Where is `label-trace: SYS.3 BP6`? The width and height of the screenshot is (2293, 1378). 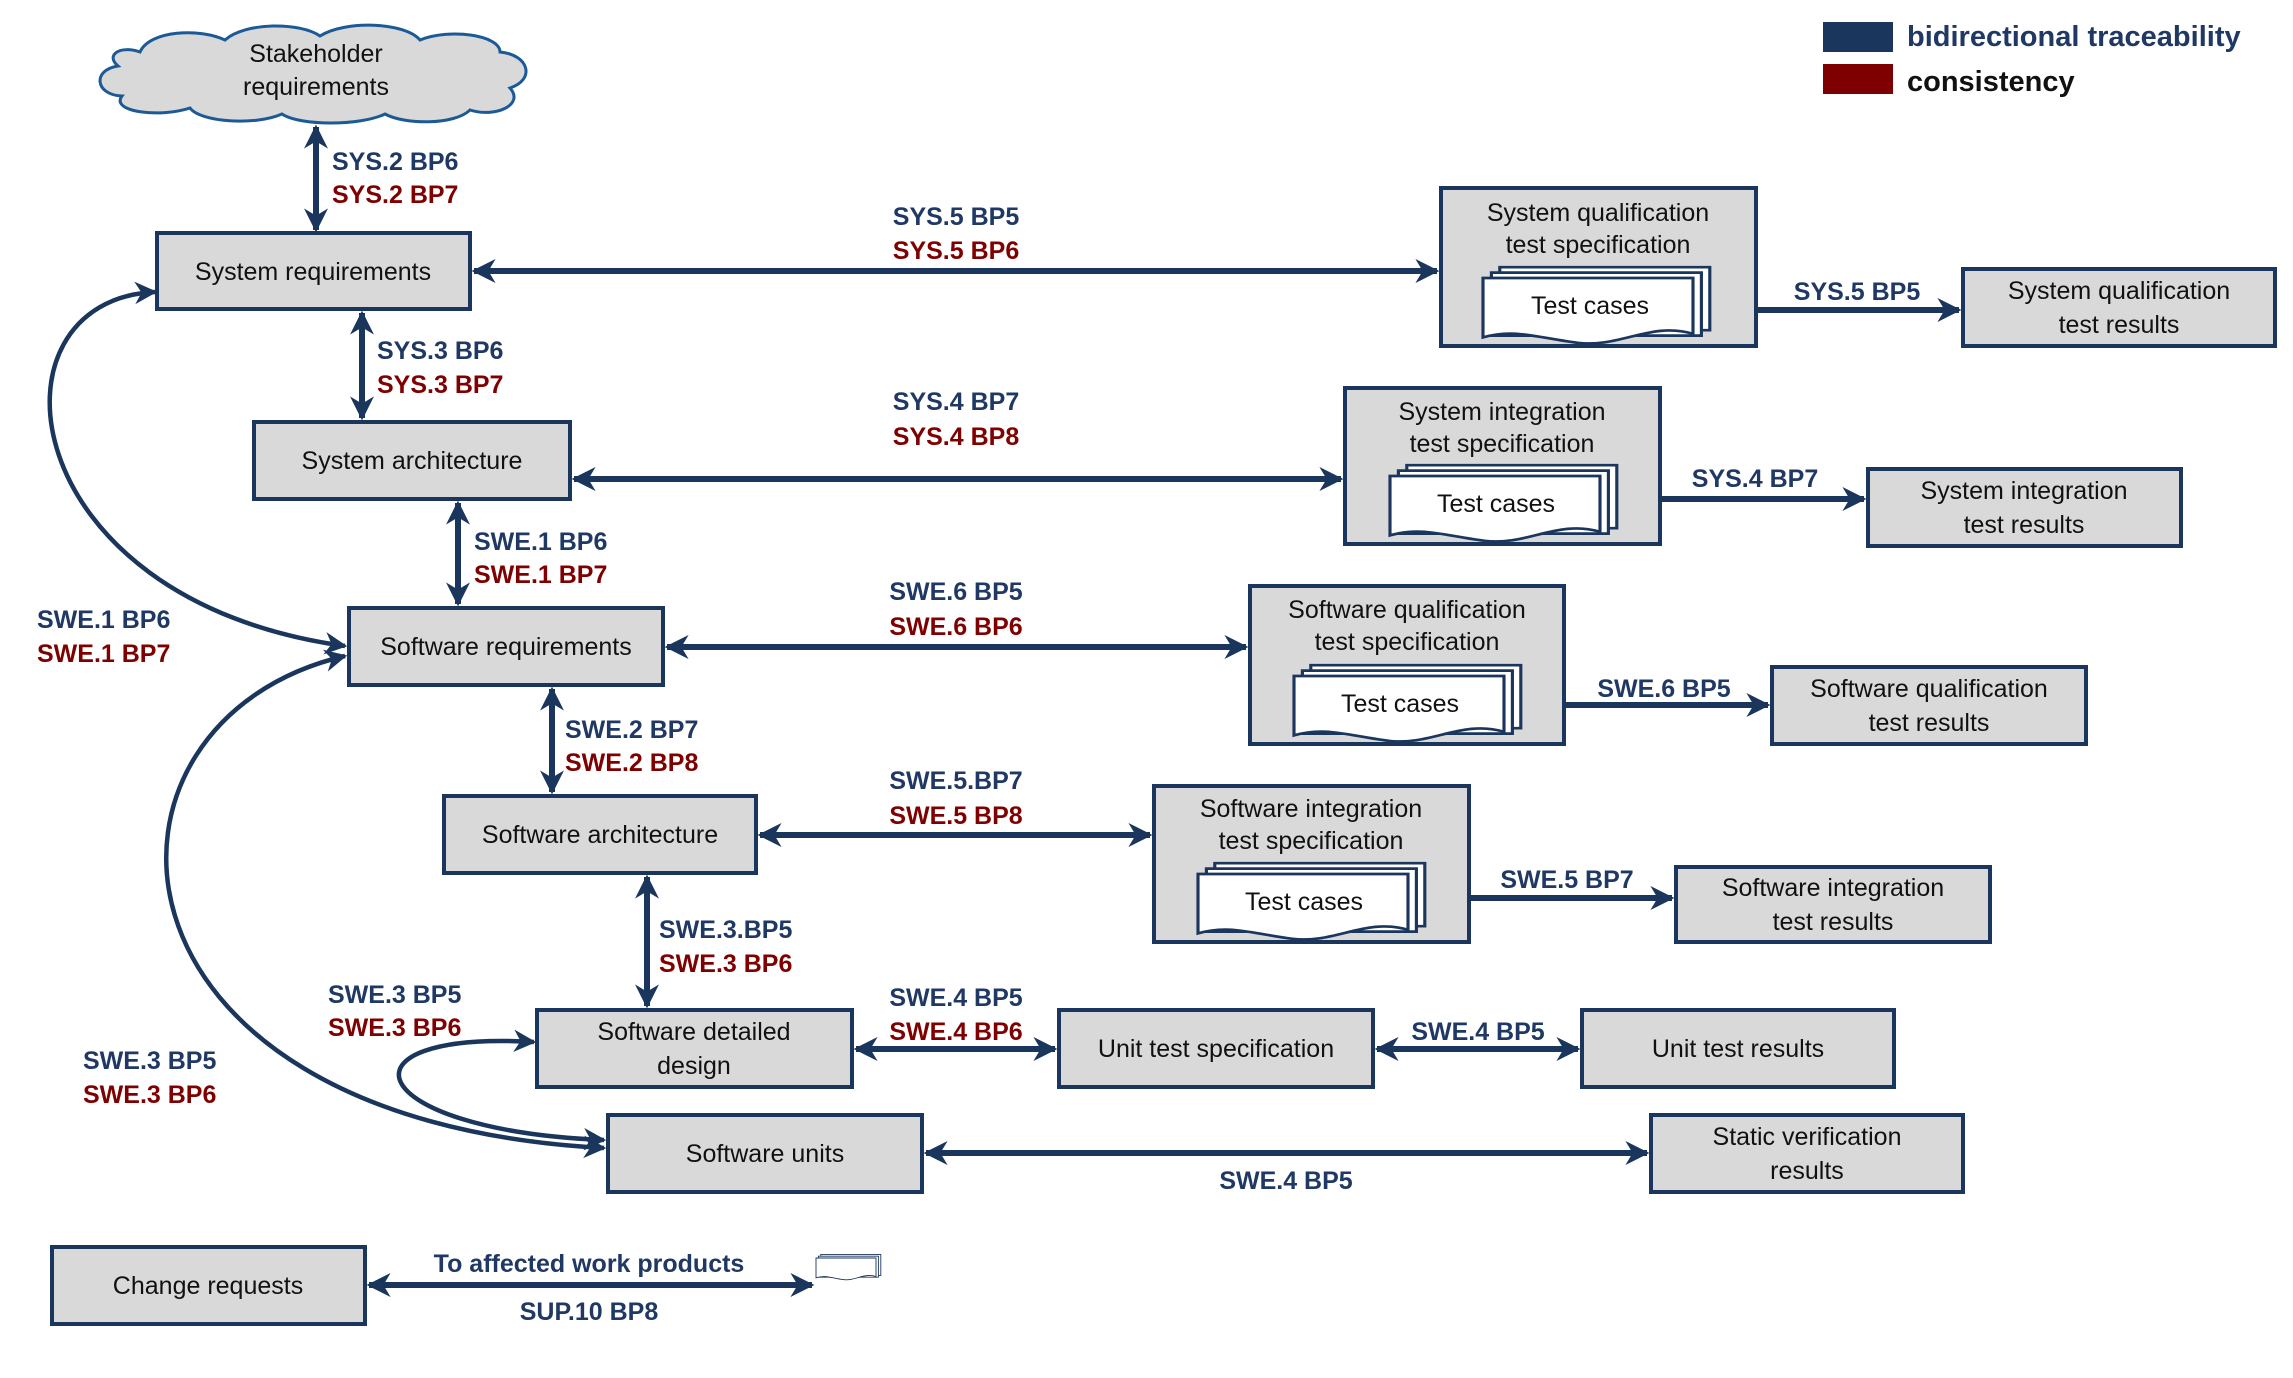 label-trace: SYS.3 BP6 is located at coordinates (440, 351).